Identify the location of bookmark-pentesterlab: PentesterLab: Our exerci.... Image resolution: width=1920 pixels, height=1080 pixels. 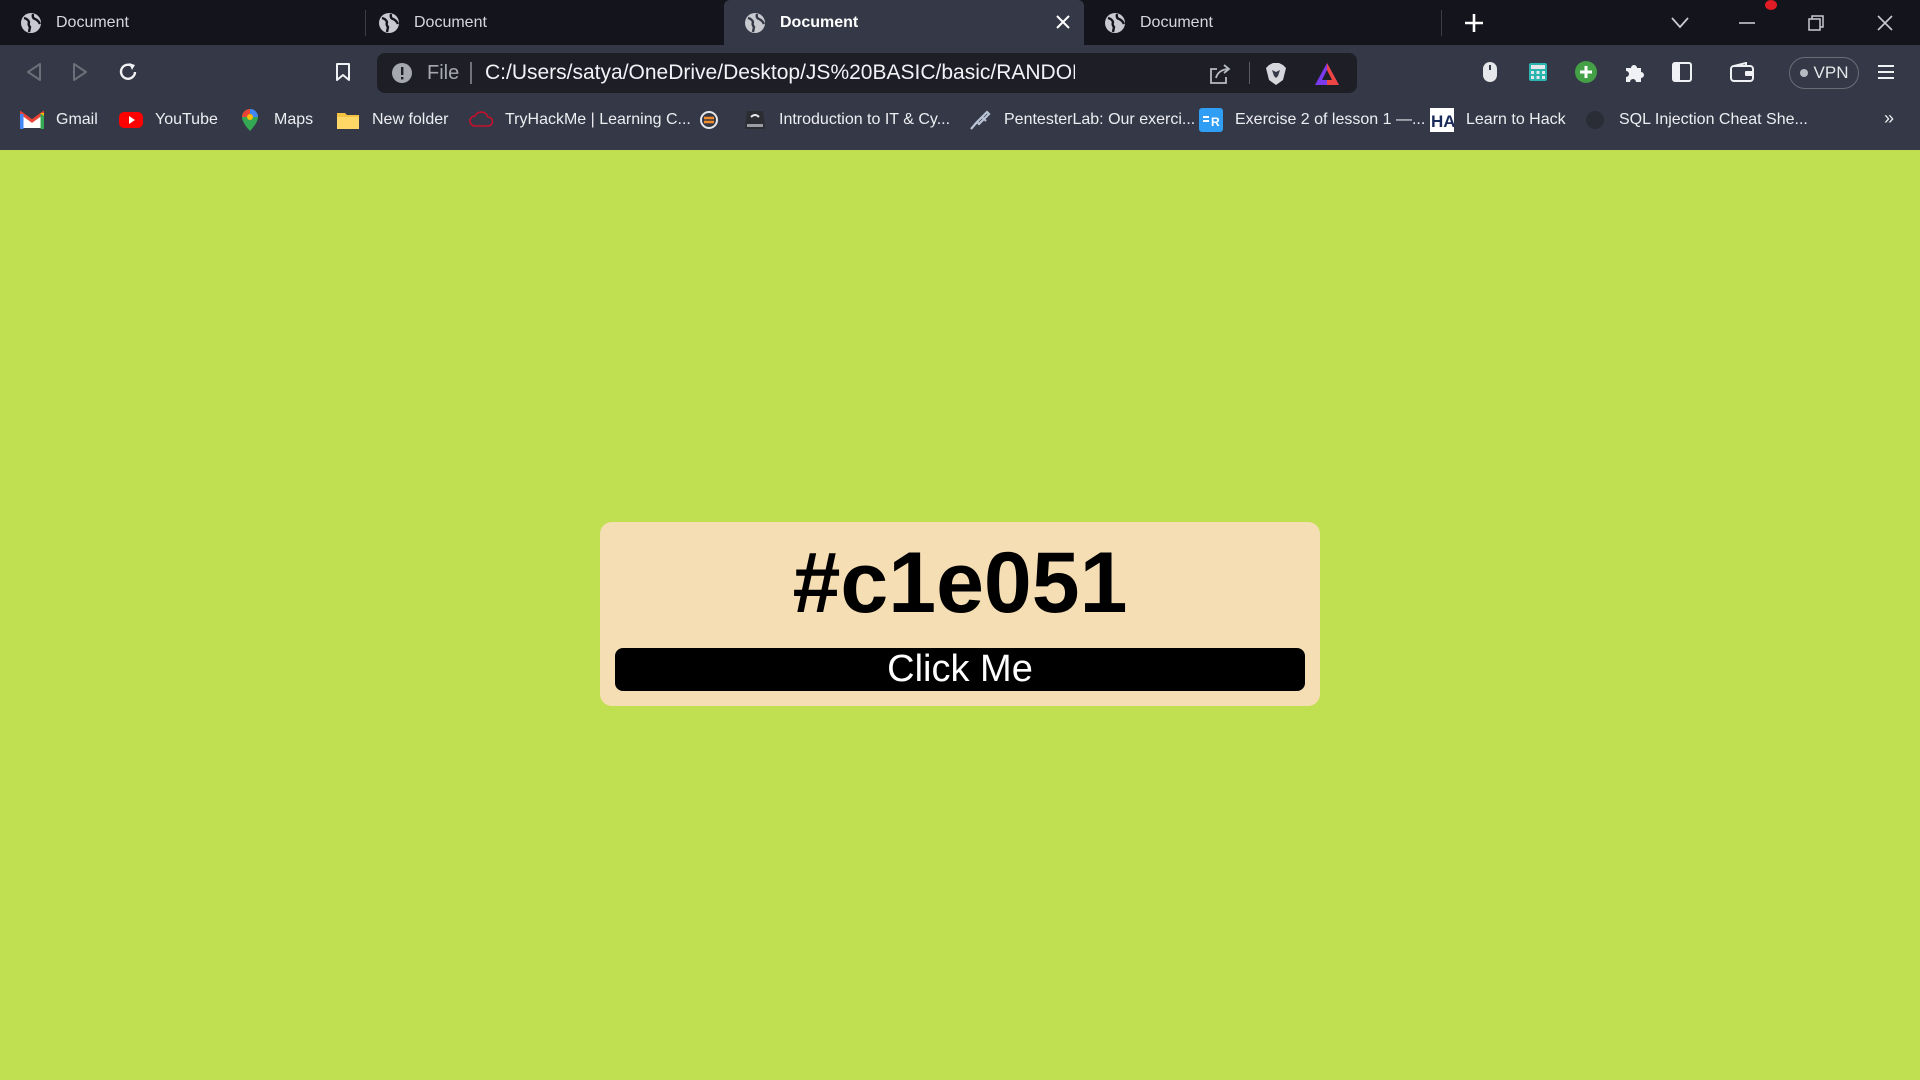
(1081, 120).